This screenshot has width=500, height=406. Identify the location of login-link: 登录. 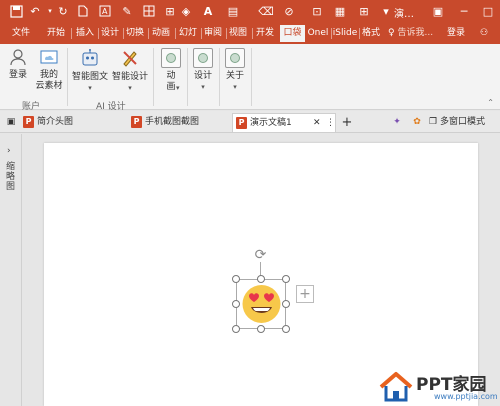
(456, 33).